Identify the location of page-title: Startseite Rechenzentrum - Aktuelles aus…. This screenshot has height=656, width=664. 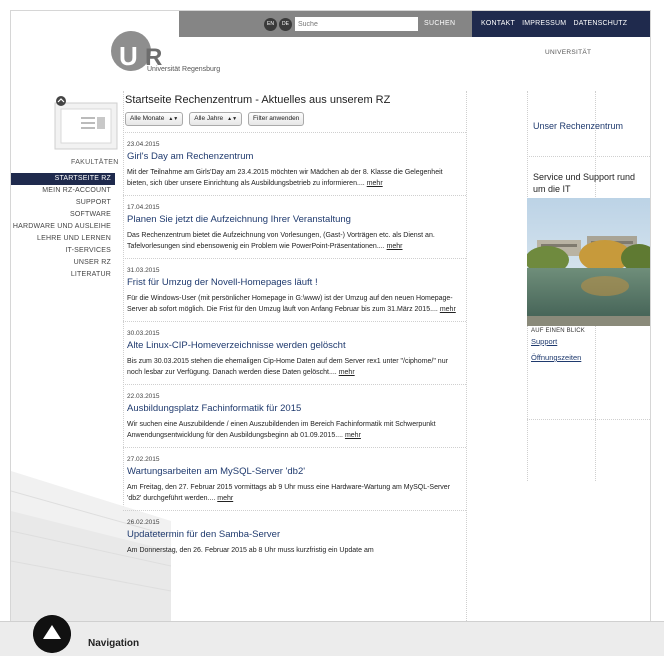
(258, 100).